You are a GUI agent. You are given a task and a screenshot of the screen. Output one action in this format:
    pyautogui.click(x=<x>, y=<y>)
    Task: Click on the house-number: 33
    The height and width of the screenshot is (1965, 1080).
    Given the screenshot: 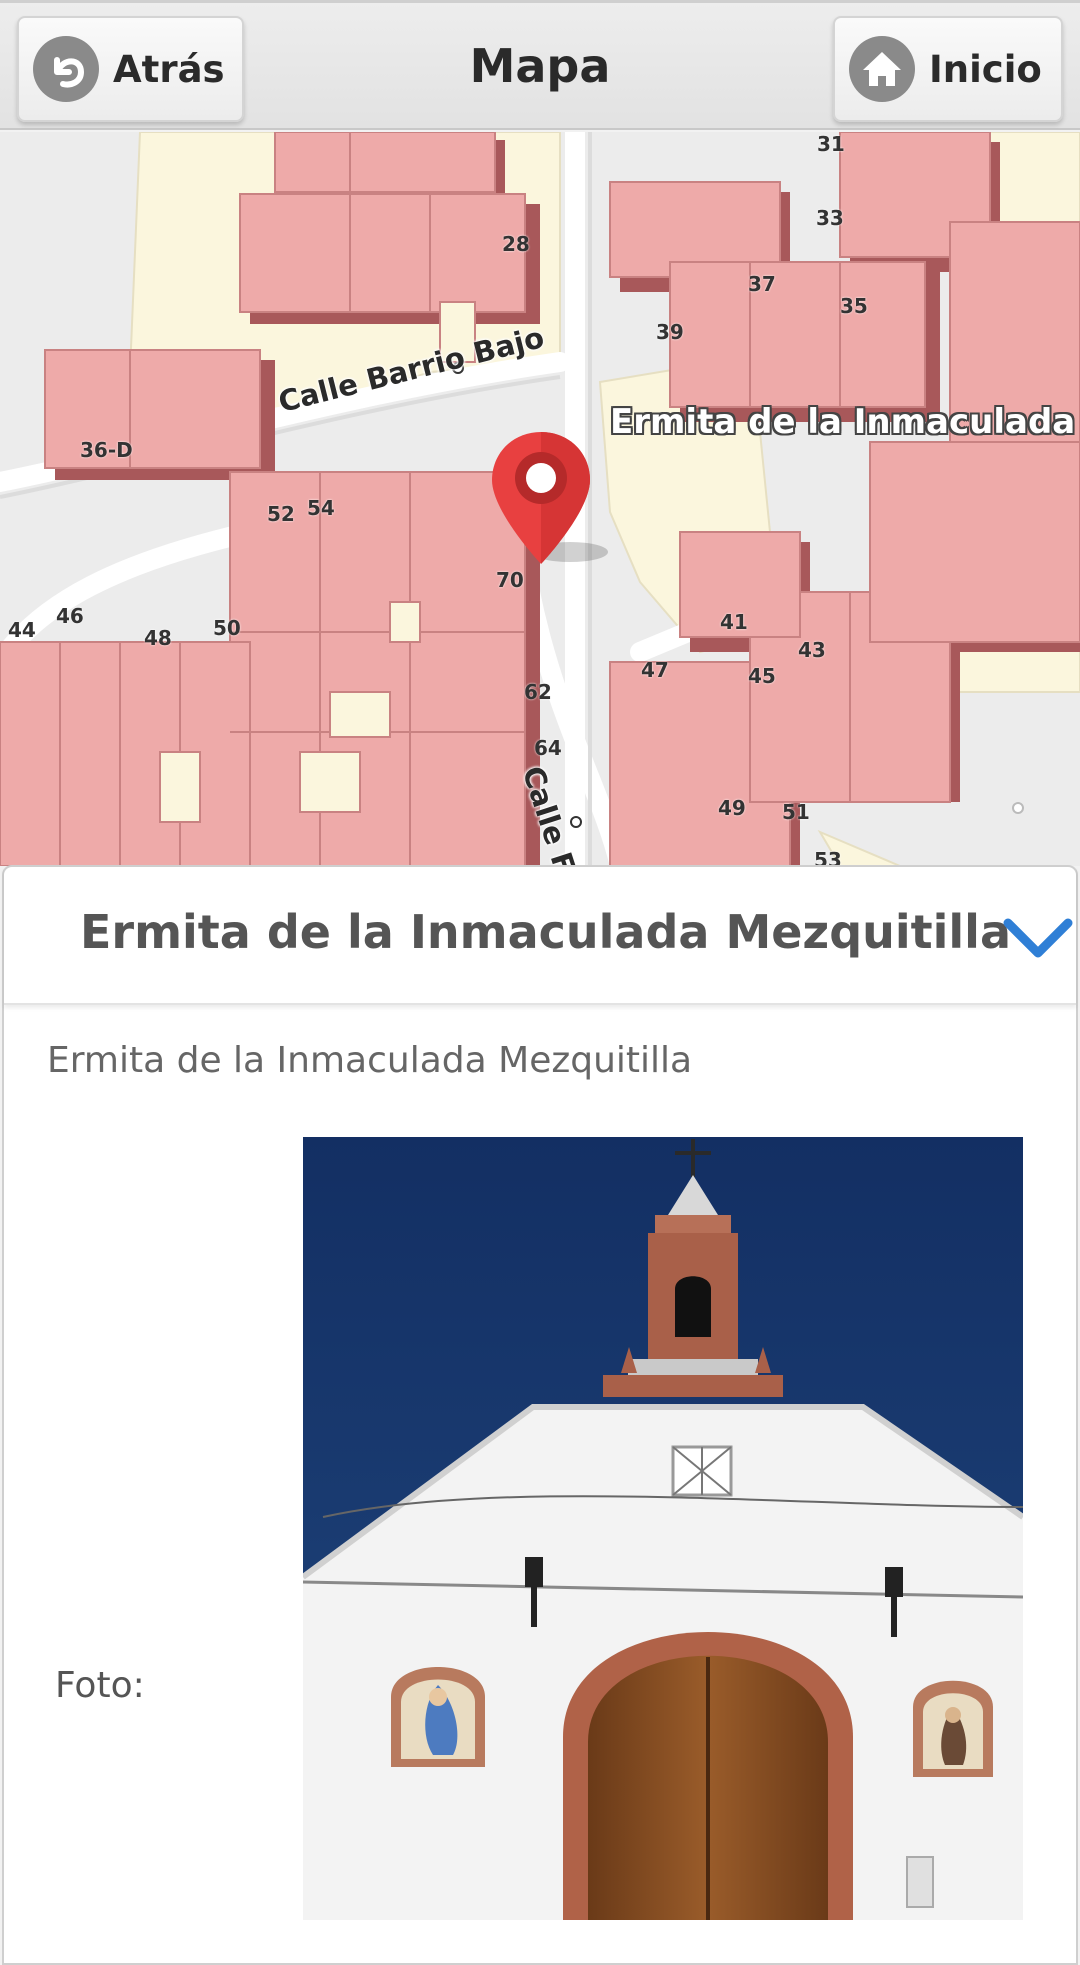 What is the action you would take?
    pyautogui.click(x=830, y=218)
    